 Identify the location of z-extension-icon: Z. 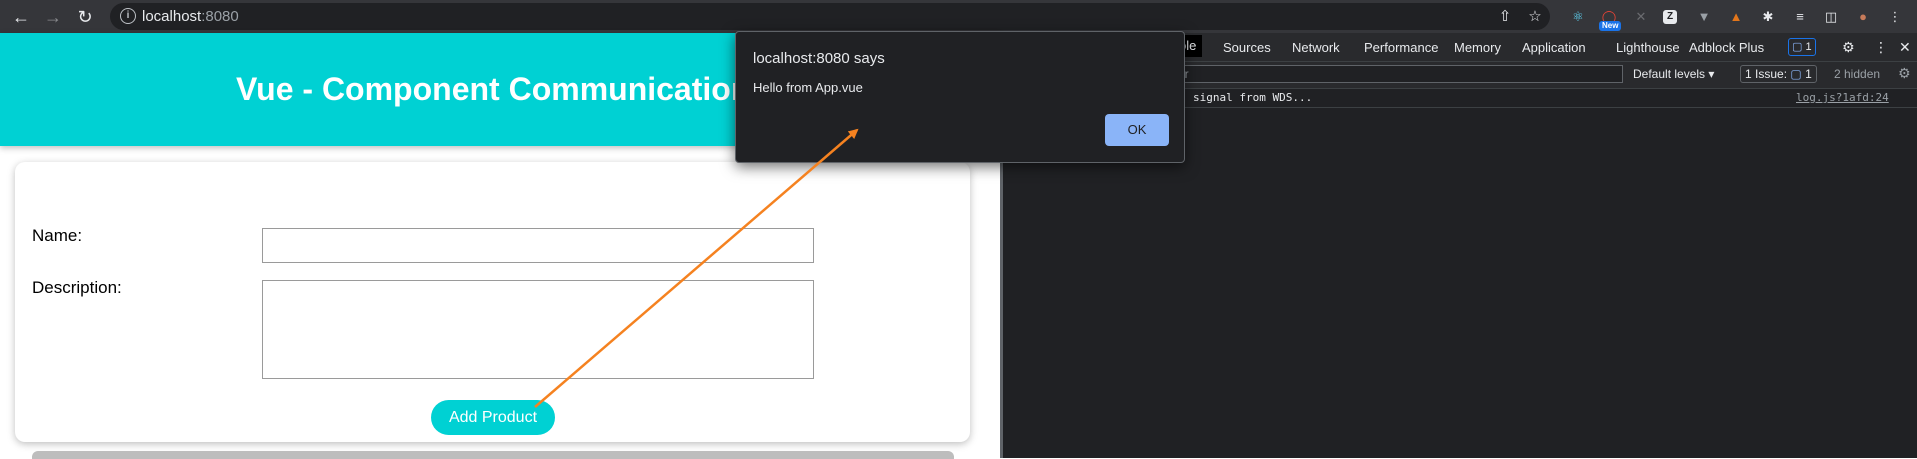
(1670, 17).